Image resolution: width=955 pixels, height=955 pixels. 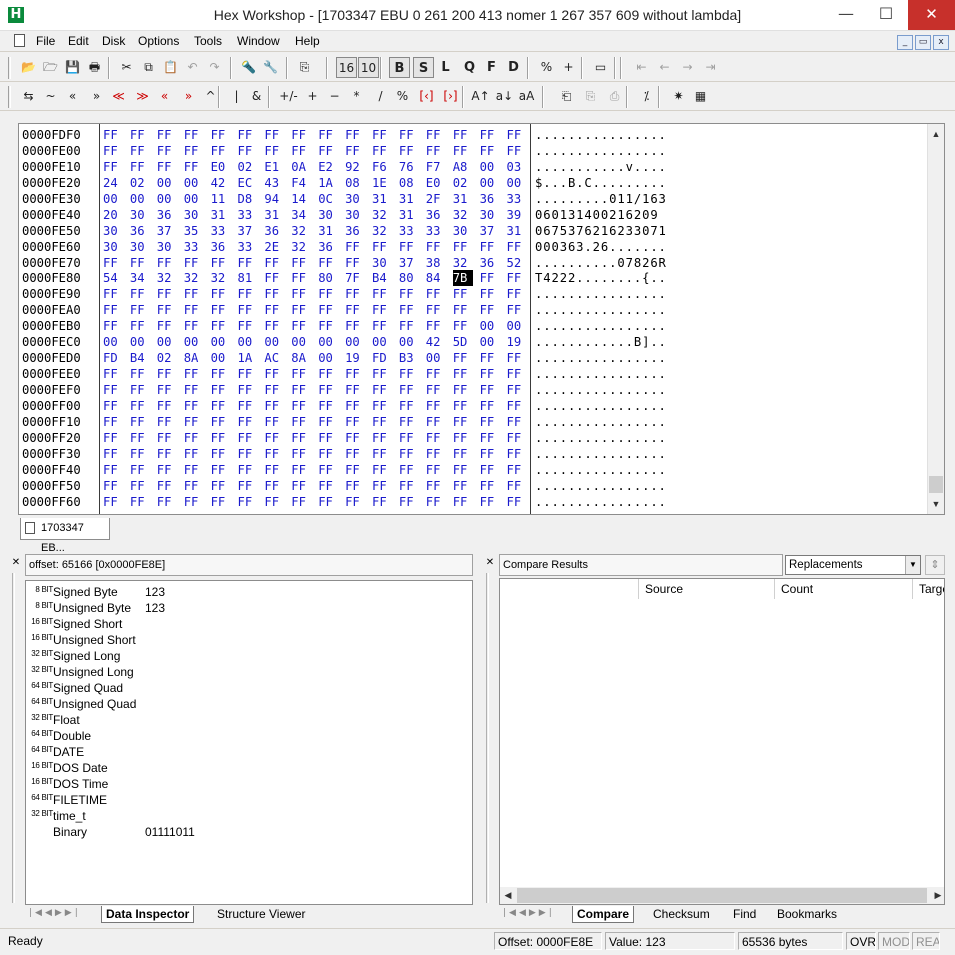 What do you see at coordinates (409, 278) in the screenshot?
I see `hex-byte: 80` at bounding box center [409, 278].